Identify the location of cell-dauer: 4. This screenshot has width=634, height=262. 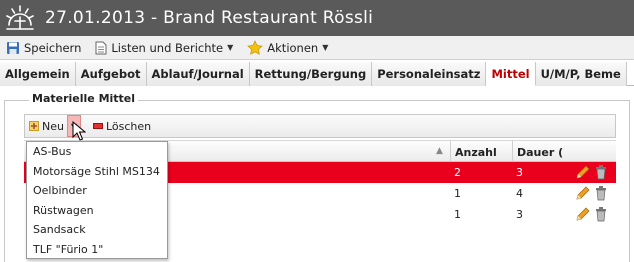
(519, 193).